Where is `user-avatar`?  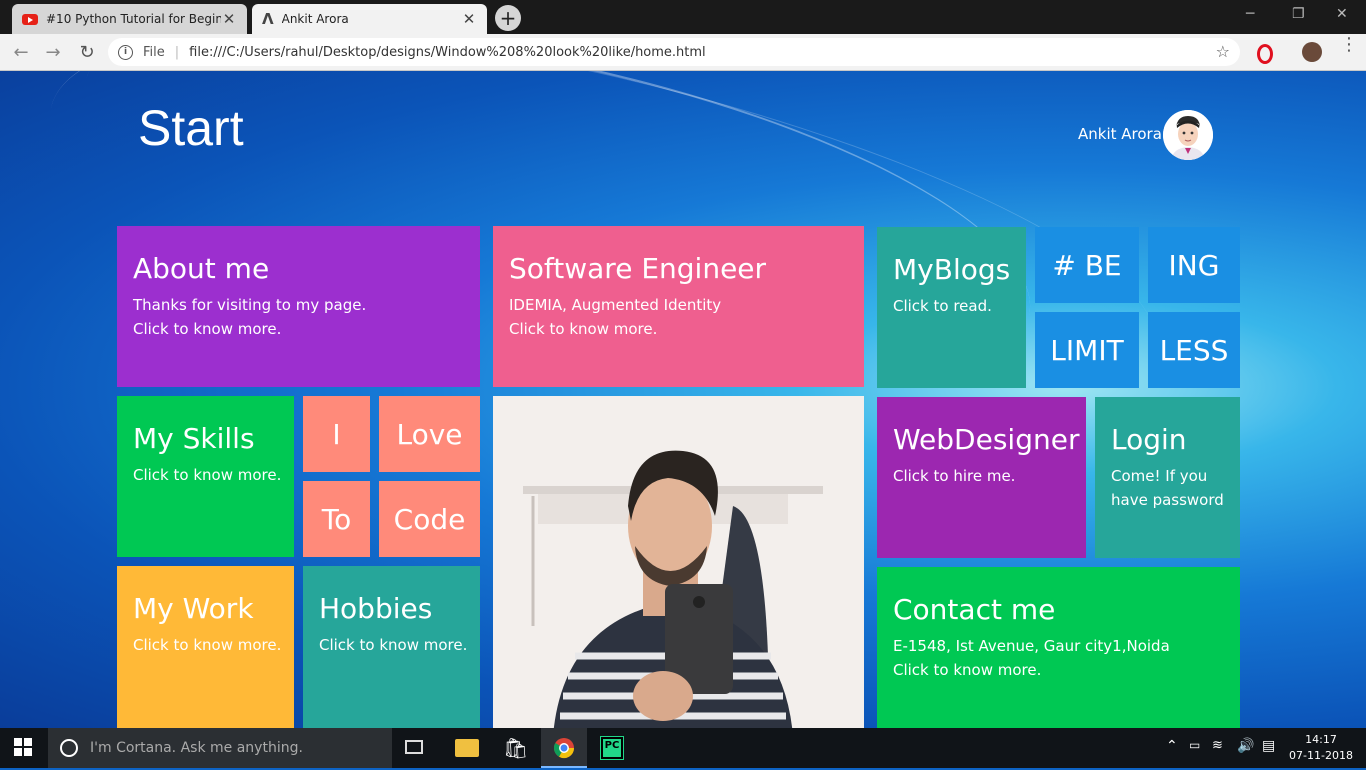 user-avatar is located at coordinates (1188, 135).